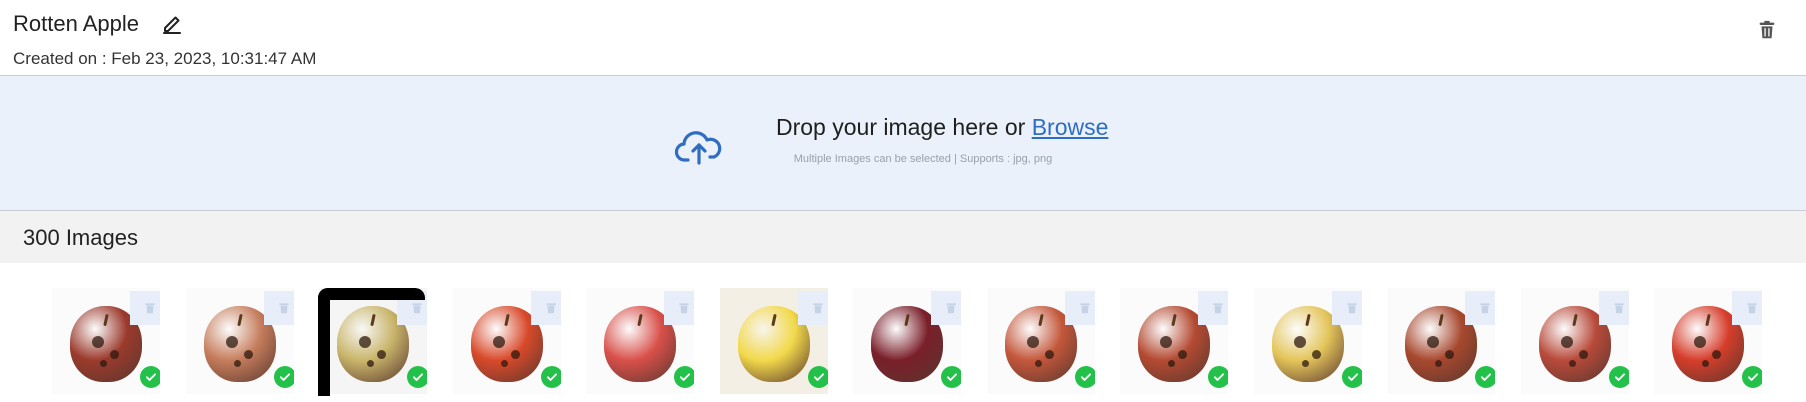 The height and width of the screenshot is (402, 1806). I want to click on selection-frame-top, so click(371, 294).